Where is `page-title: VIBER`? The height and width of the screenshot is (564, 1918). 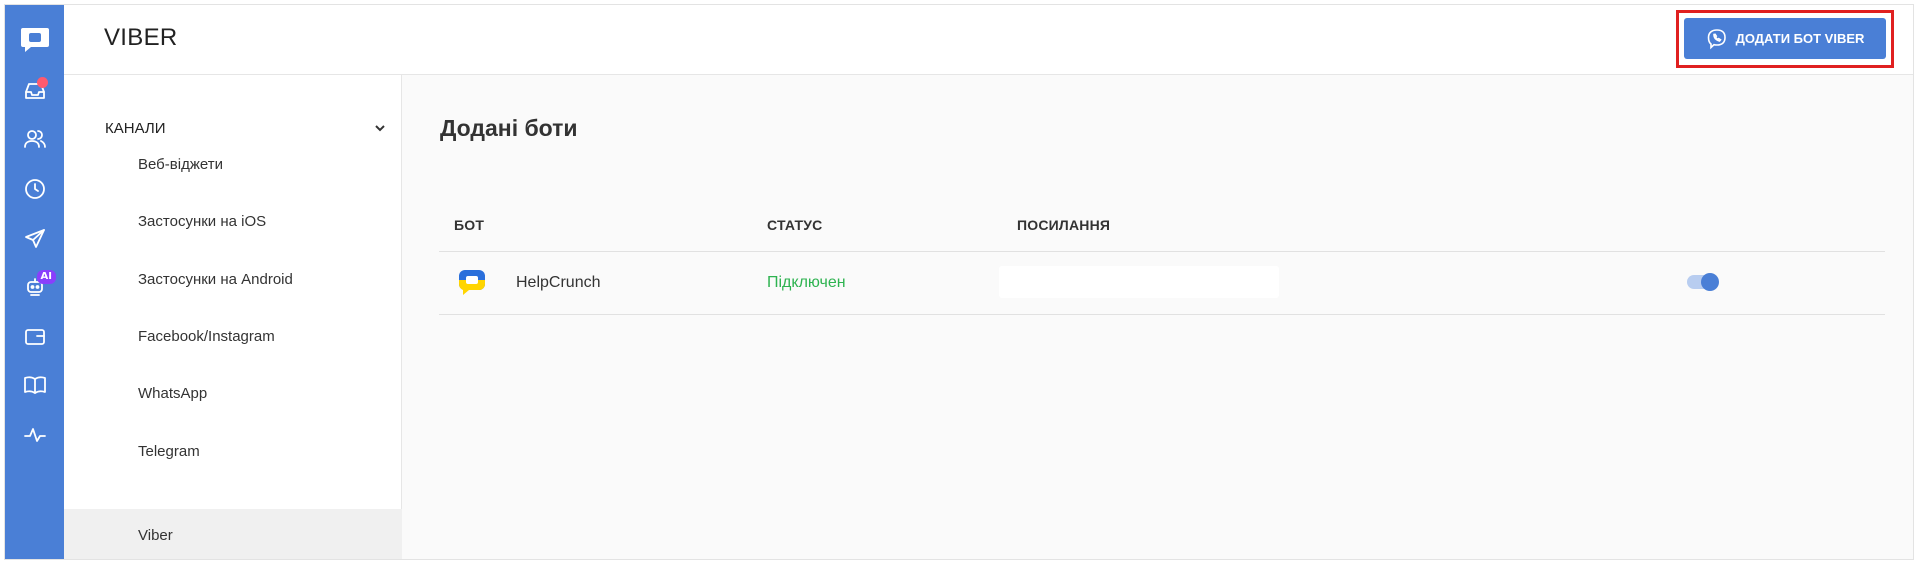 page-title: VIBER is located at coordinates (141, 37).